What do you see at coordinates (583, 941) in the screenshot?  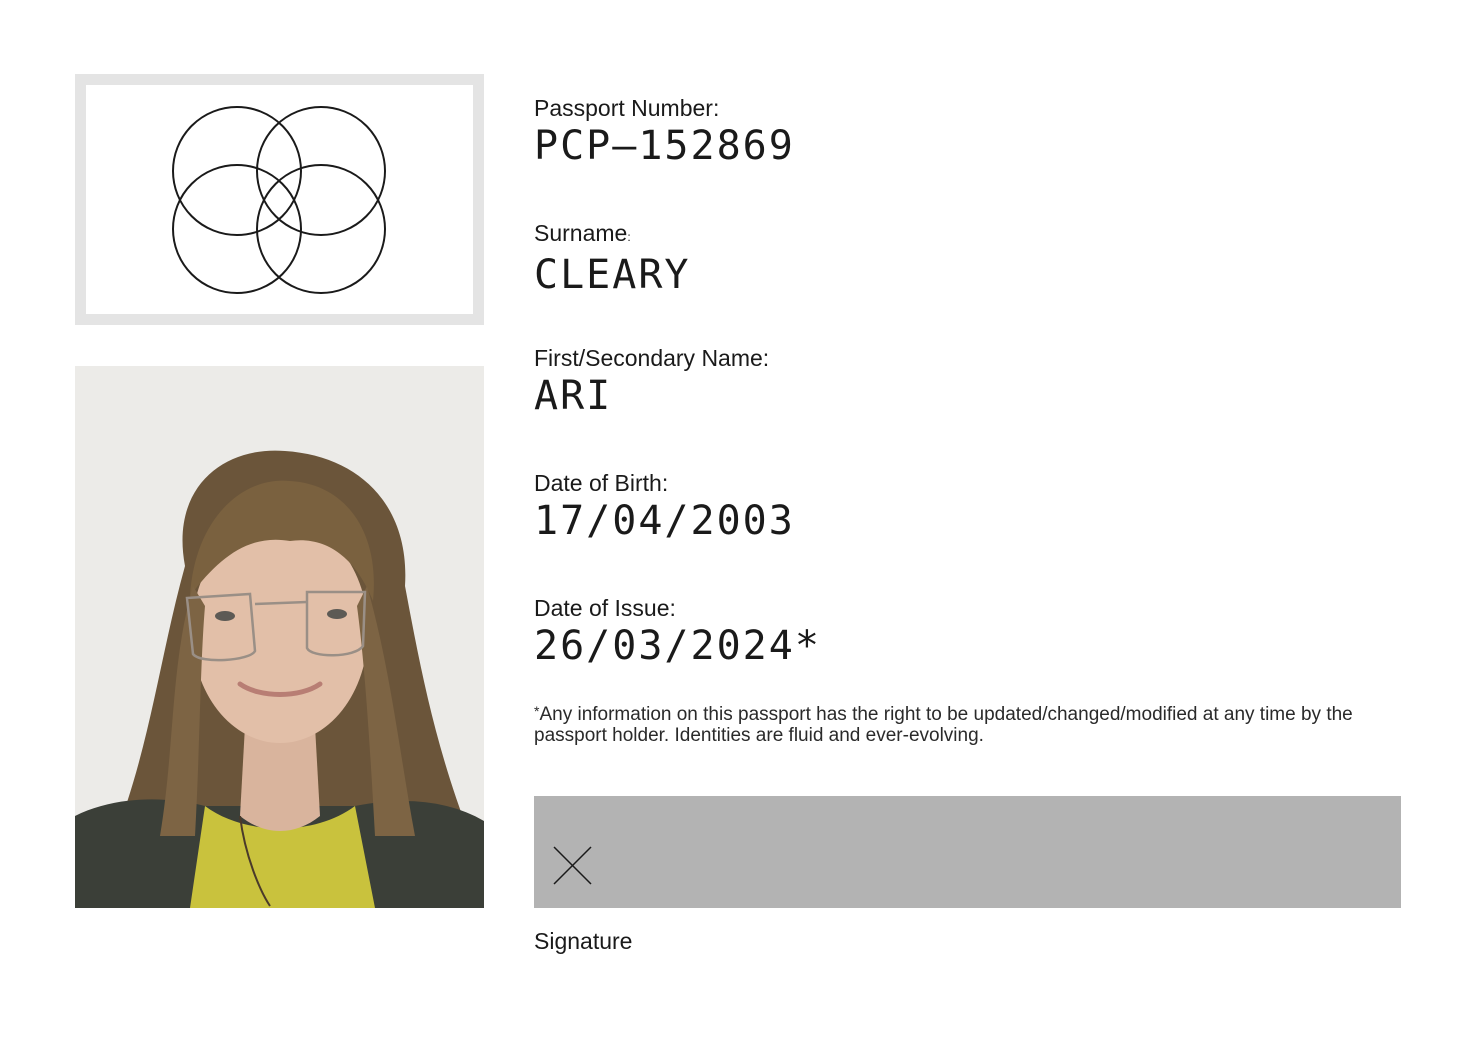 I see `signature-label: Signature` at bounding box center [583, 941].